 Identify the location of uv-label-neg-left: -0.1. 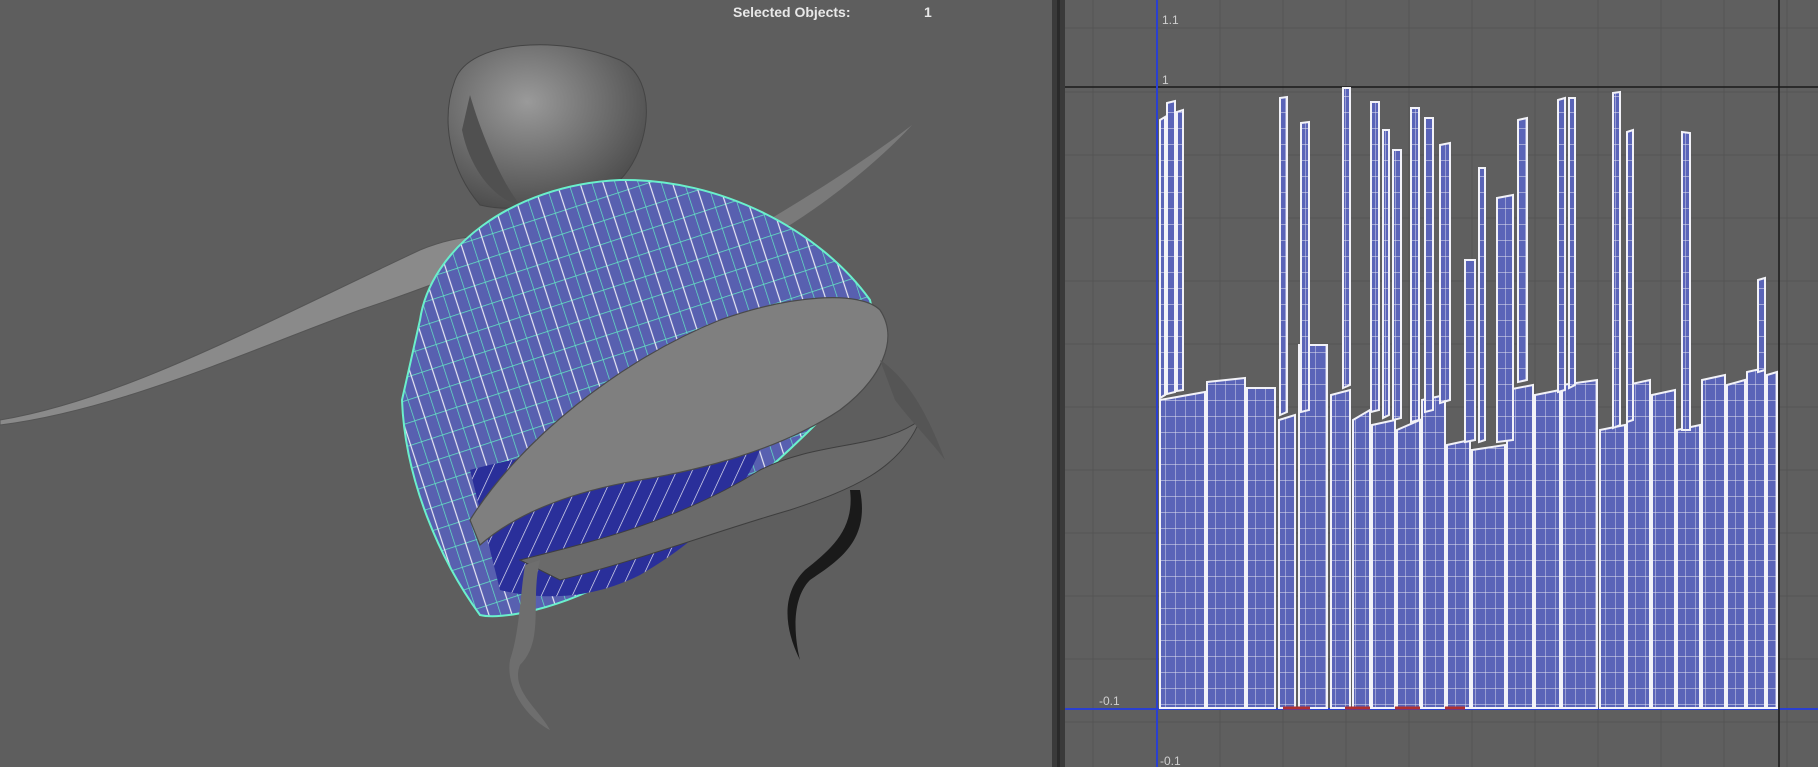
(1109, 701).